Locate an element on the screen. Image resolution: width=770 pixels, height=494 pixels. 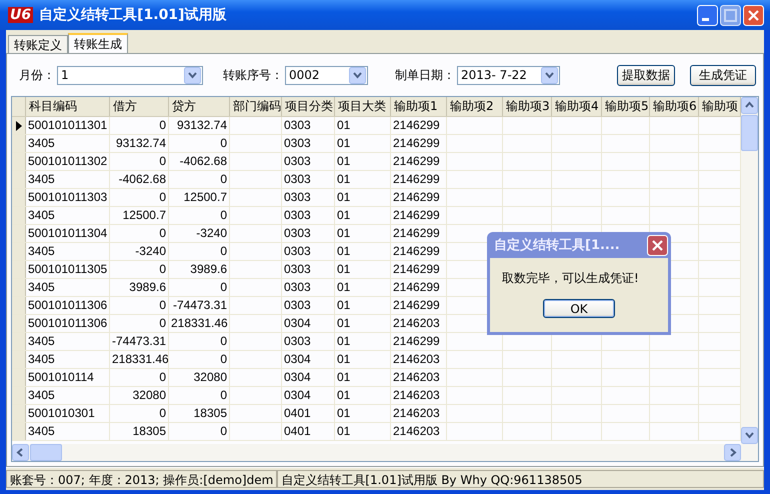
row-indicator is located at coordinates (19, 125).